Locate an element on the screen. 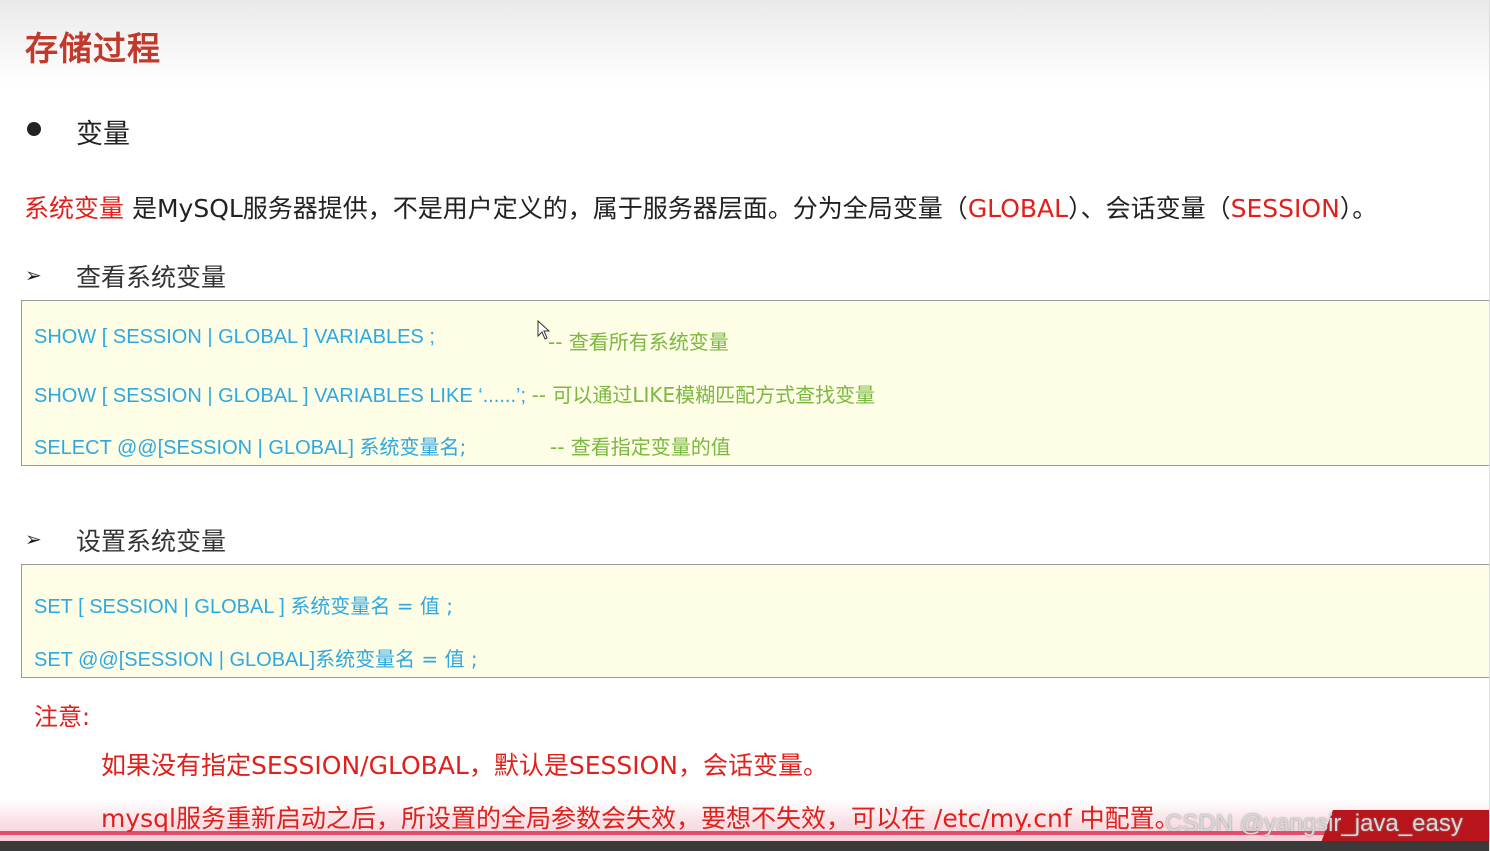 Image resolution: width=1490 pixels, height=851 pixels. comment-text: -- 可以通过LIKE模糊匹配方式查找变量 is located at coordinates (703, 395).